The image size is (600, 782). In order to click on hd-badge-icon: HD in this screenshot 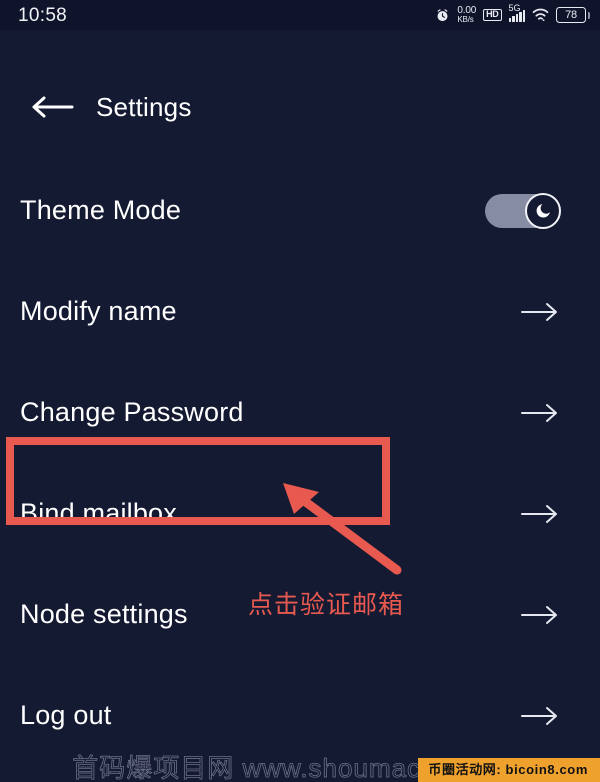, I will do `click(492, 15)`.